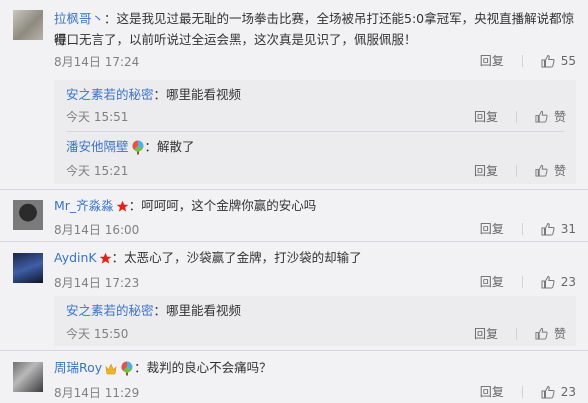 The width and height of the screenshot is (588, 403). I want to click on like-count: 31, so click(568, 229).